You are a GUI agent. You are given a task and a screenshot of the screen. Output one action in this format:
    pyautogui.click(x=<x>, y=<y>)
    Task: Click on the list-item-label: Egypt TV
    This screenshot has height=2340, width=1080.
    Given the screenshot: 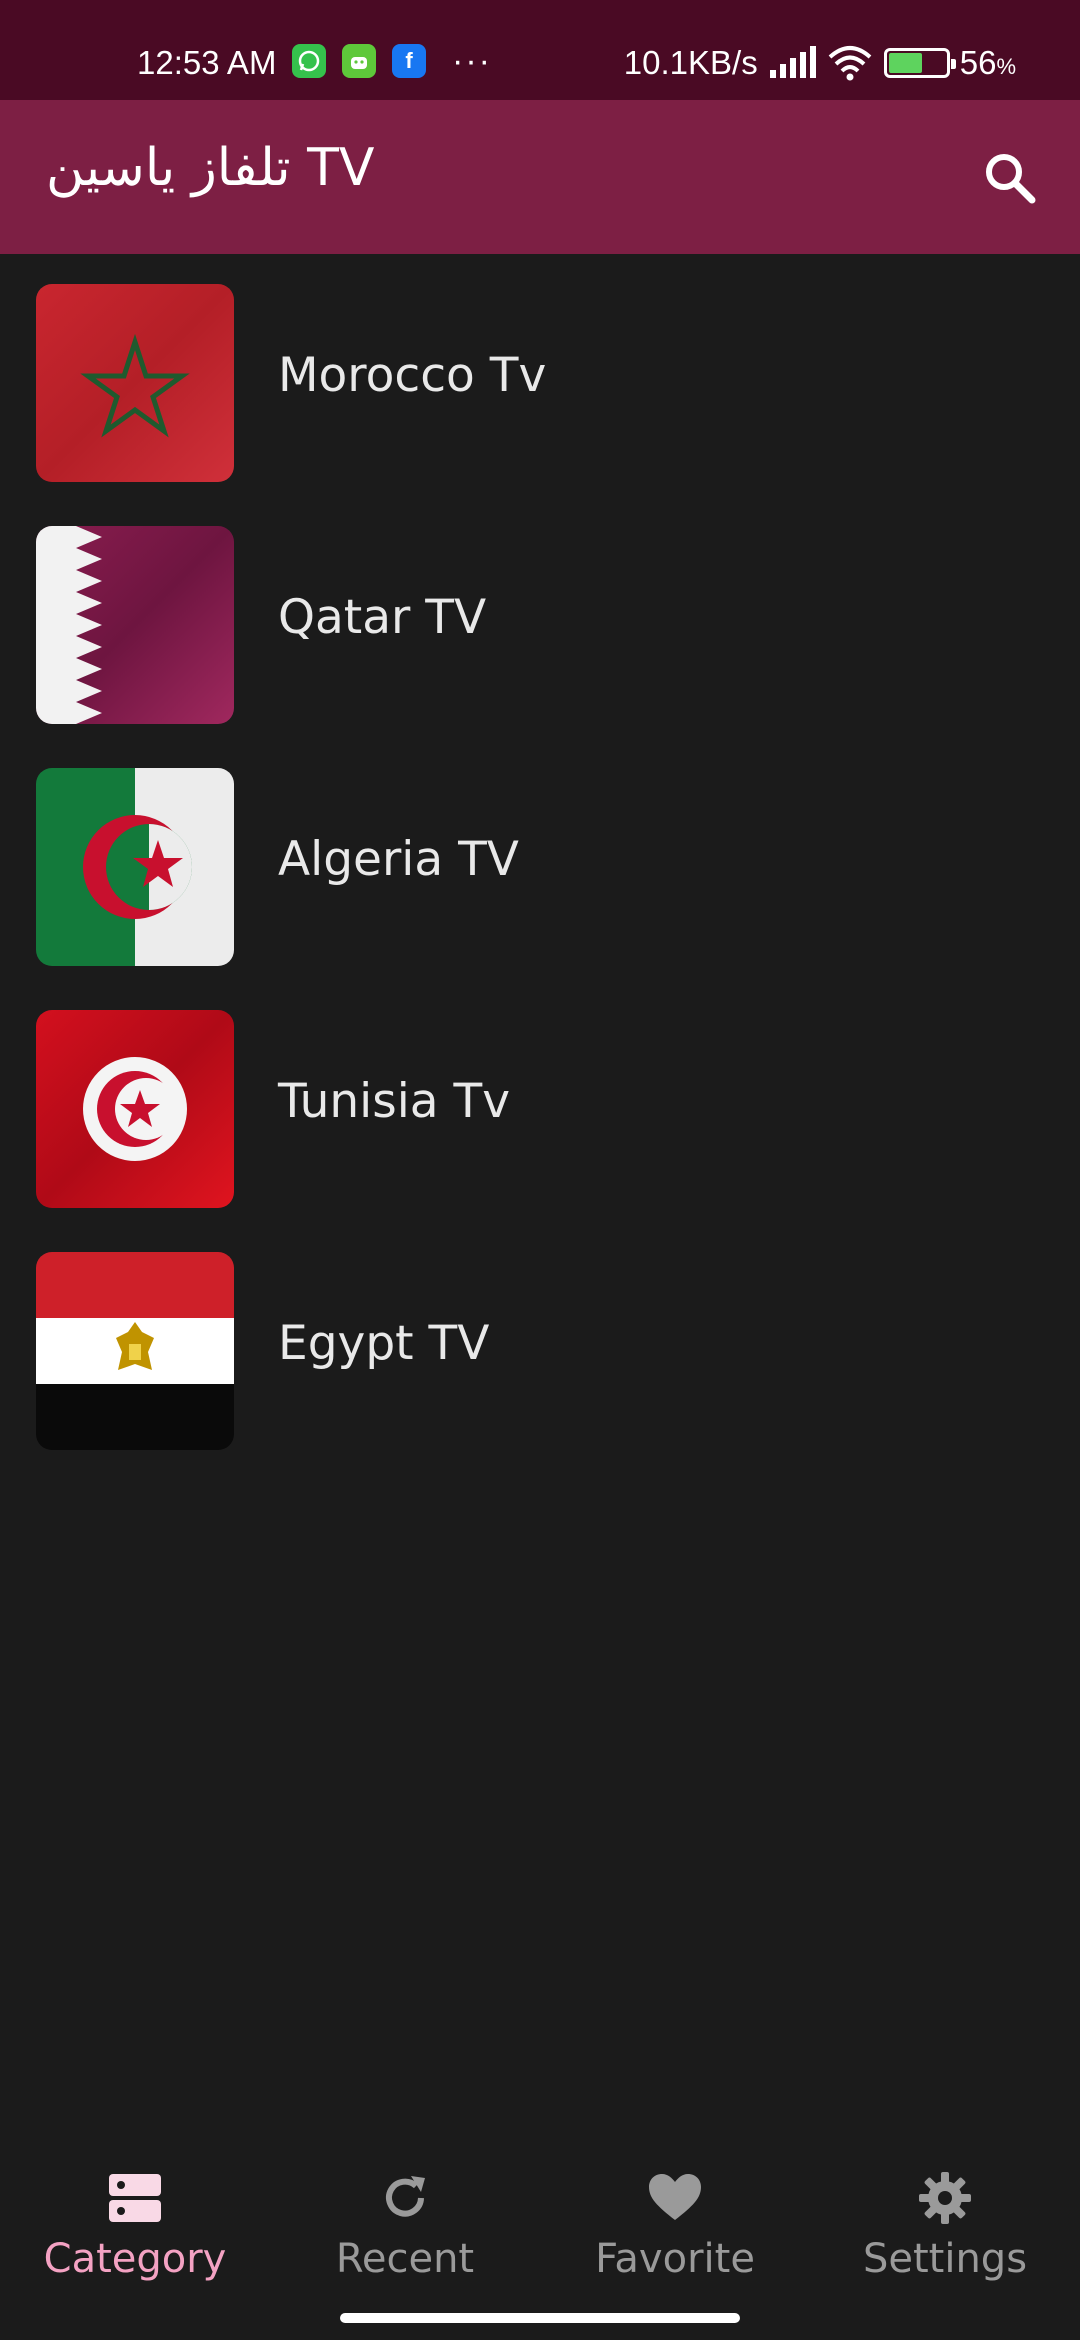 What is the action you would take?
    pyautogui.click(x=384, y=1343)
    